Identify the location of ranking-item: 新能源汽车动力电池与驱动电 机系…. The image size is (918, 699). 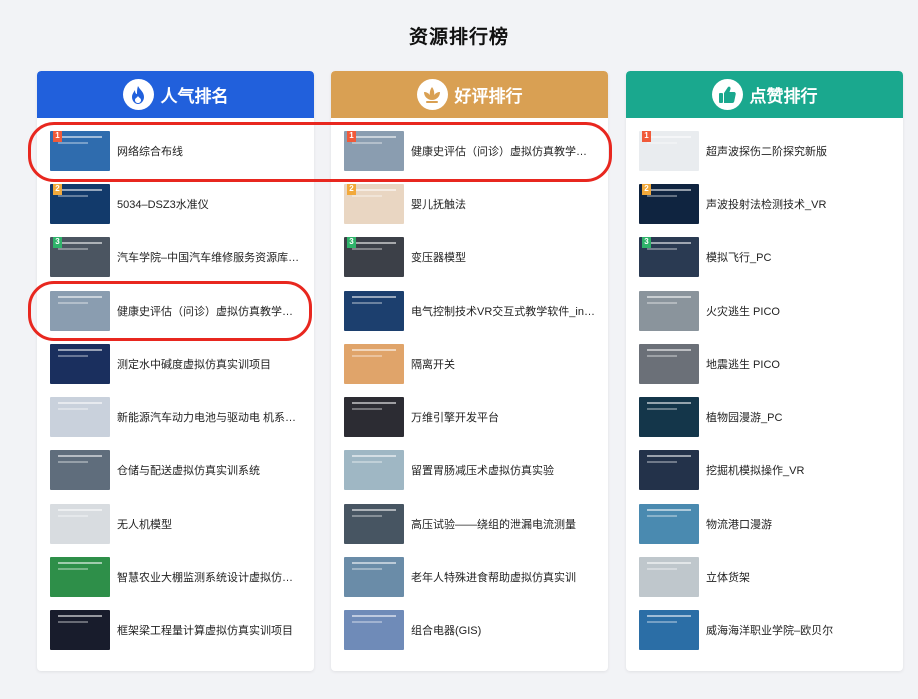
(175, 416).